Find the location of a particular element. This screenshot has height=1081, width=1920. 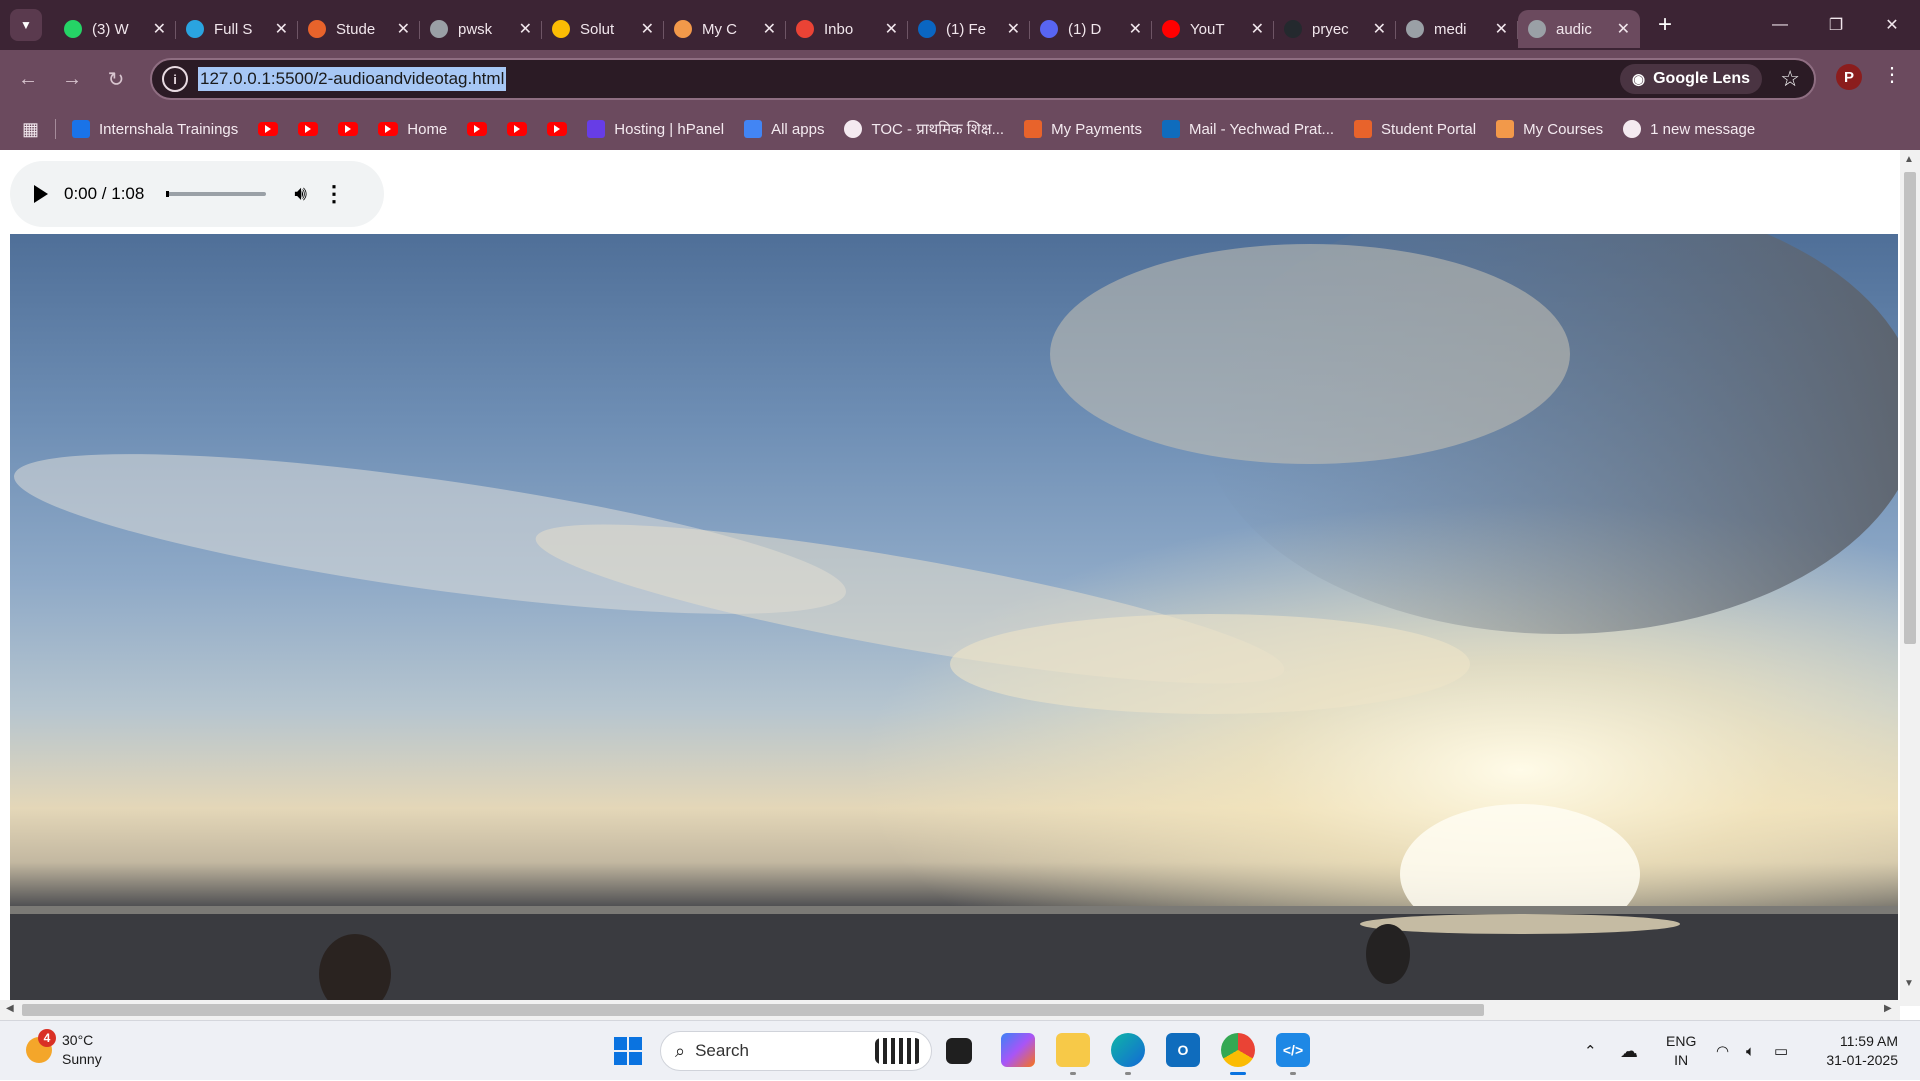

volume-icon: 🔊︎ is located at coordinates (300, 194).